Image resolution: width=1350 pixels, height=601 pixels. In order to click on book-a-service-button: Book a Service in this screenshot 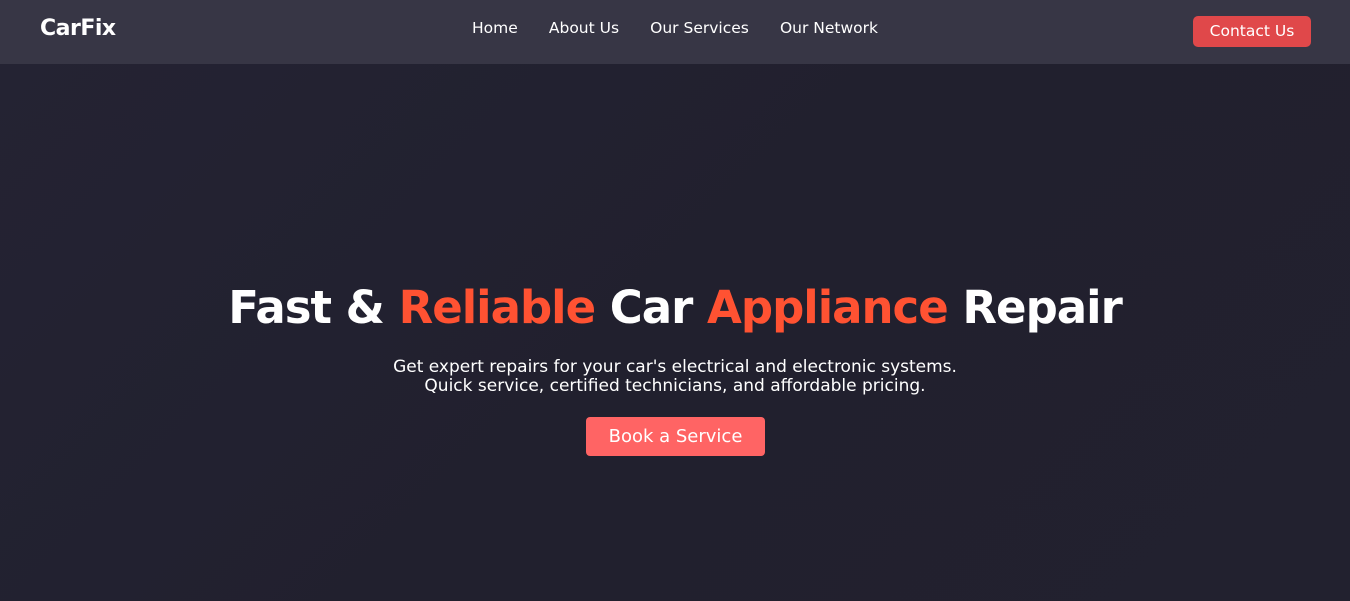, I will do `click(675, 436)`.